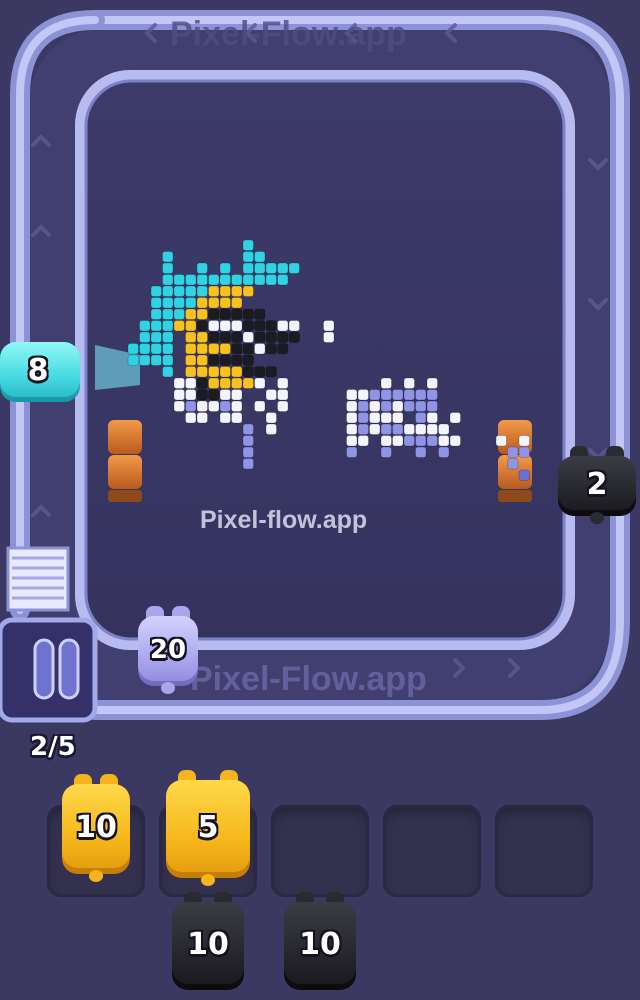  I want to click on shooter-value: 10, so click(96, 827).